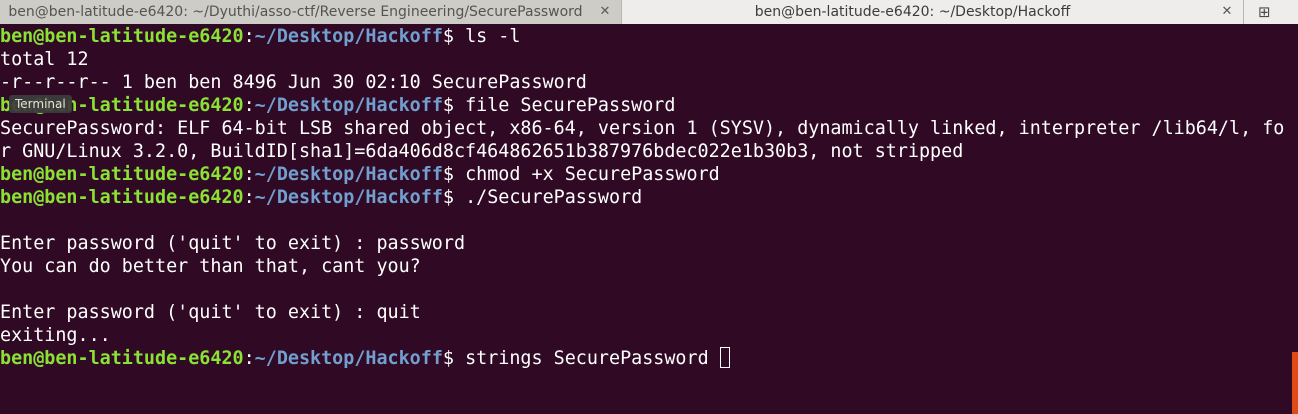 The image size is (1298, 414). Describe the element at coordinates (724, 357) in the screenshot. I see `text-cursor` at that location.